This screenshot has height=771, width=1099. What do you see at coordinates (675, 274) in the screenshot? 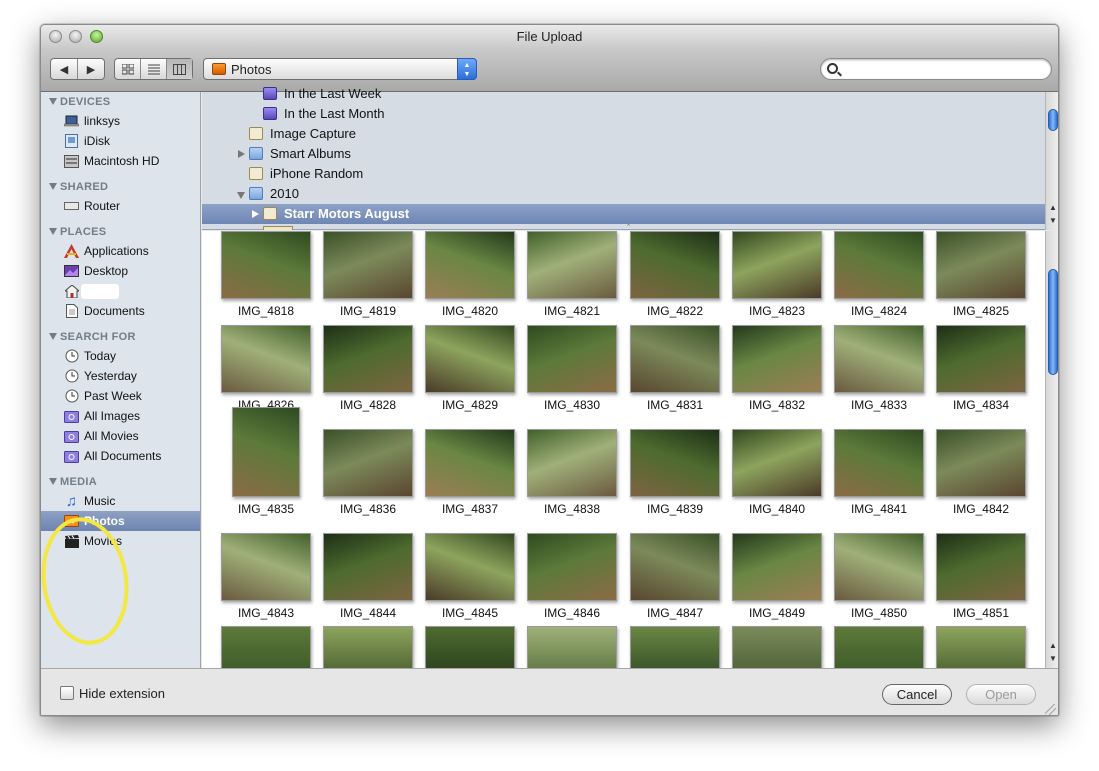
I see `photo-thumbnail: IMG_4822` at bounding box center [675, 274].